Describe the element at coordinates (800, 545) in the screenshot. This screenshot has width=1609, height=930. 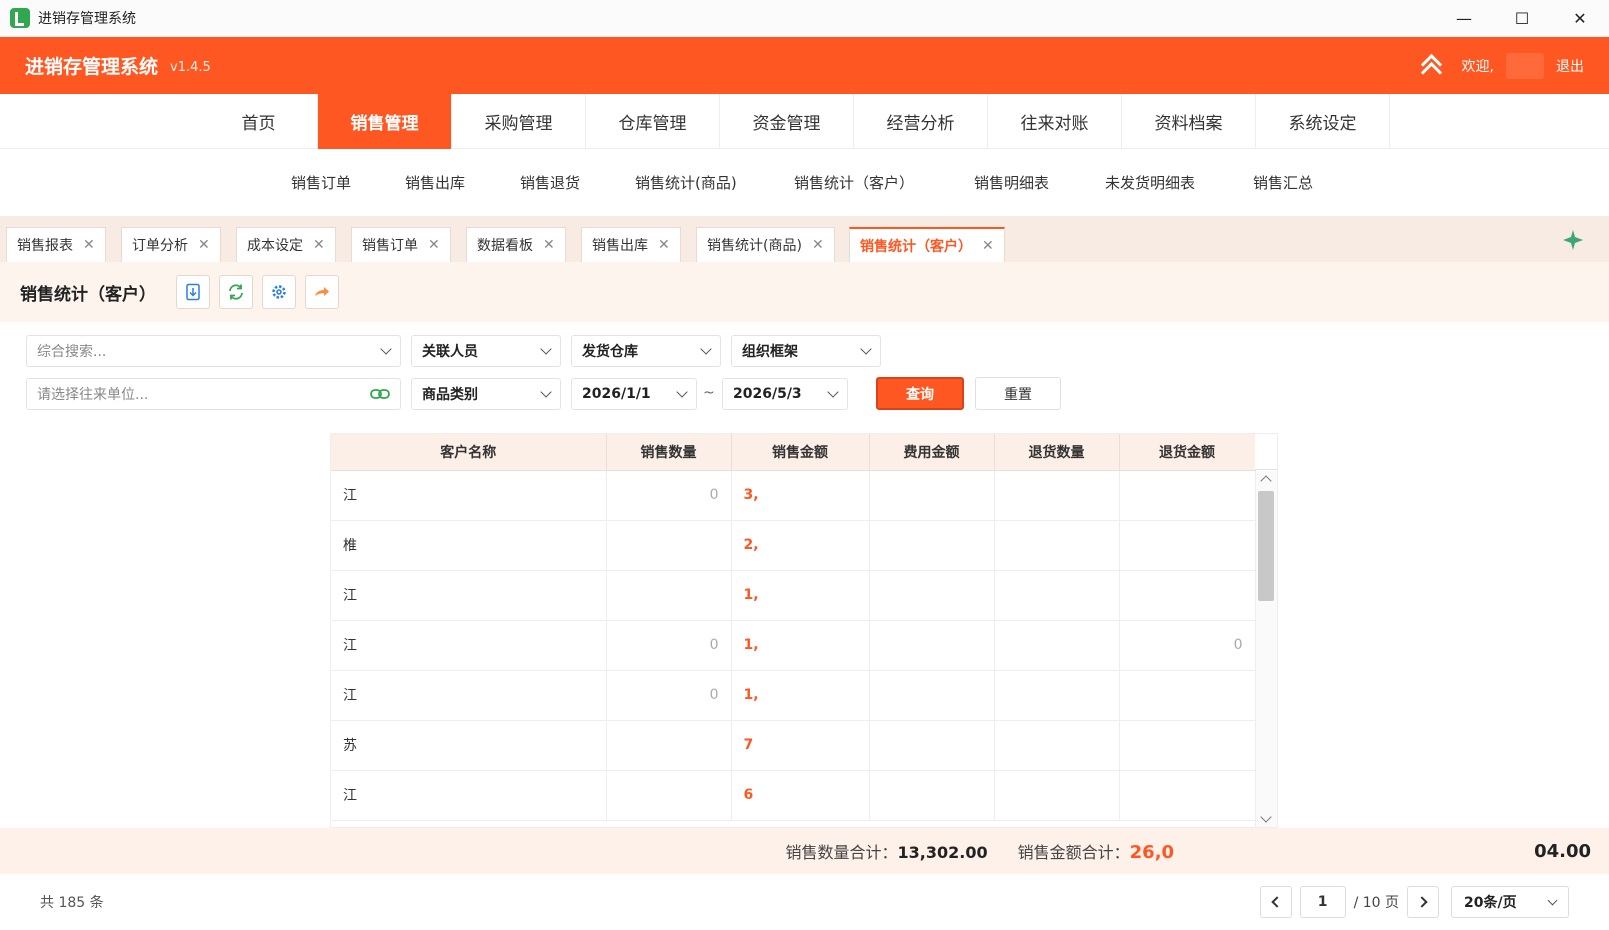
I see `cell-amount: 2,` at that location.